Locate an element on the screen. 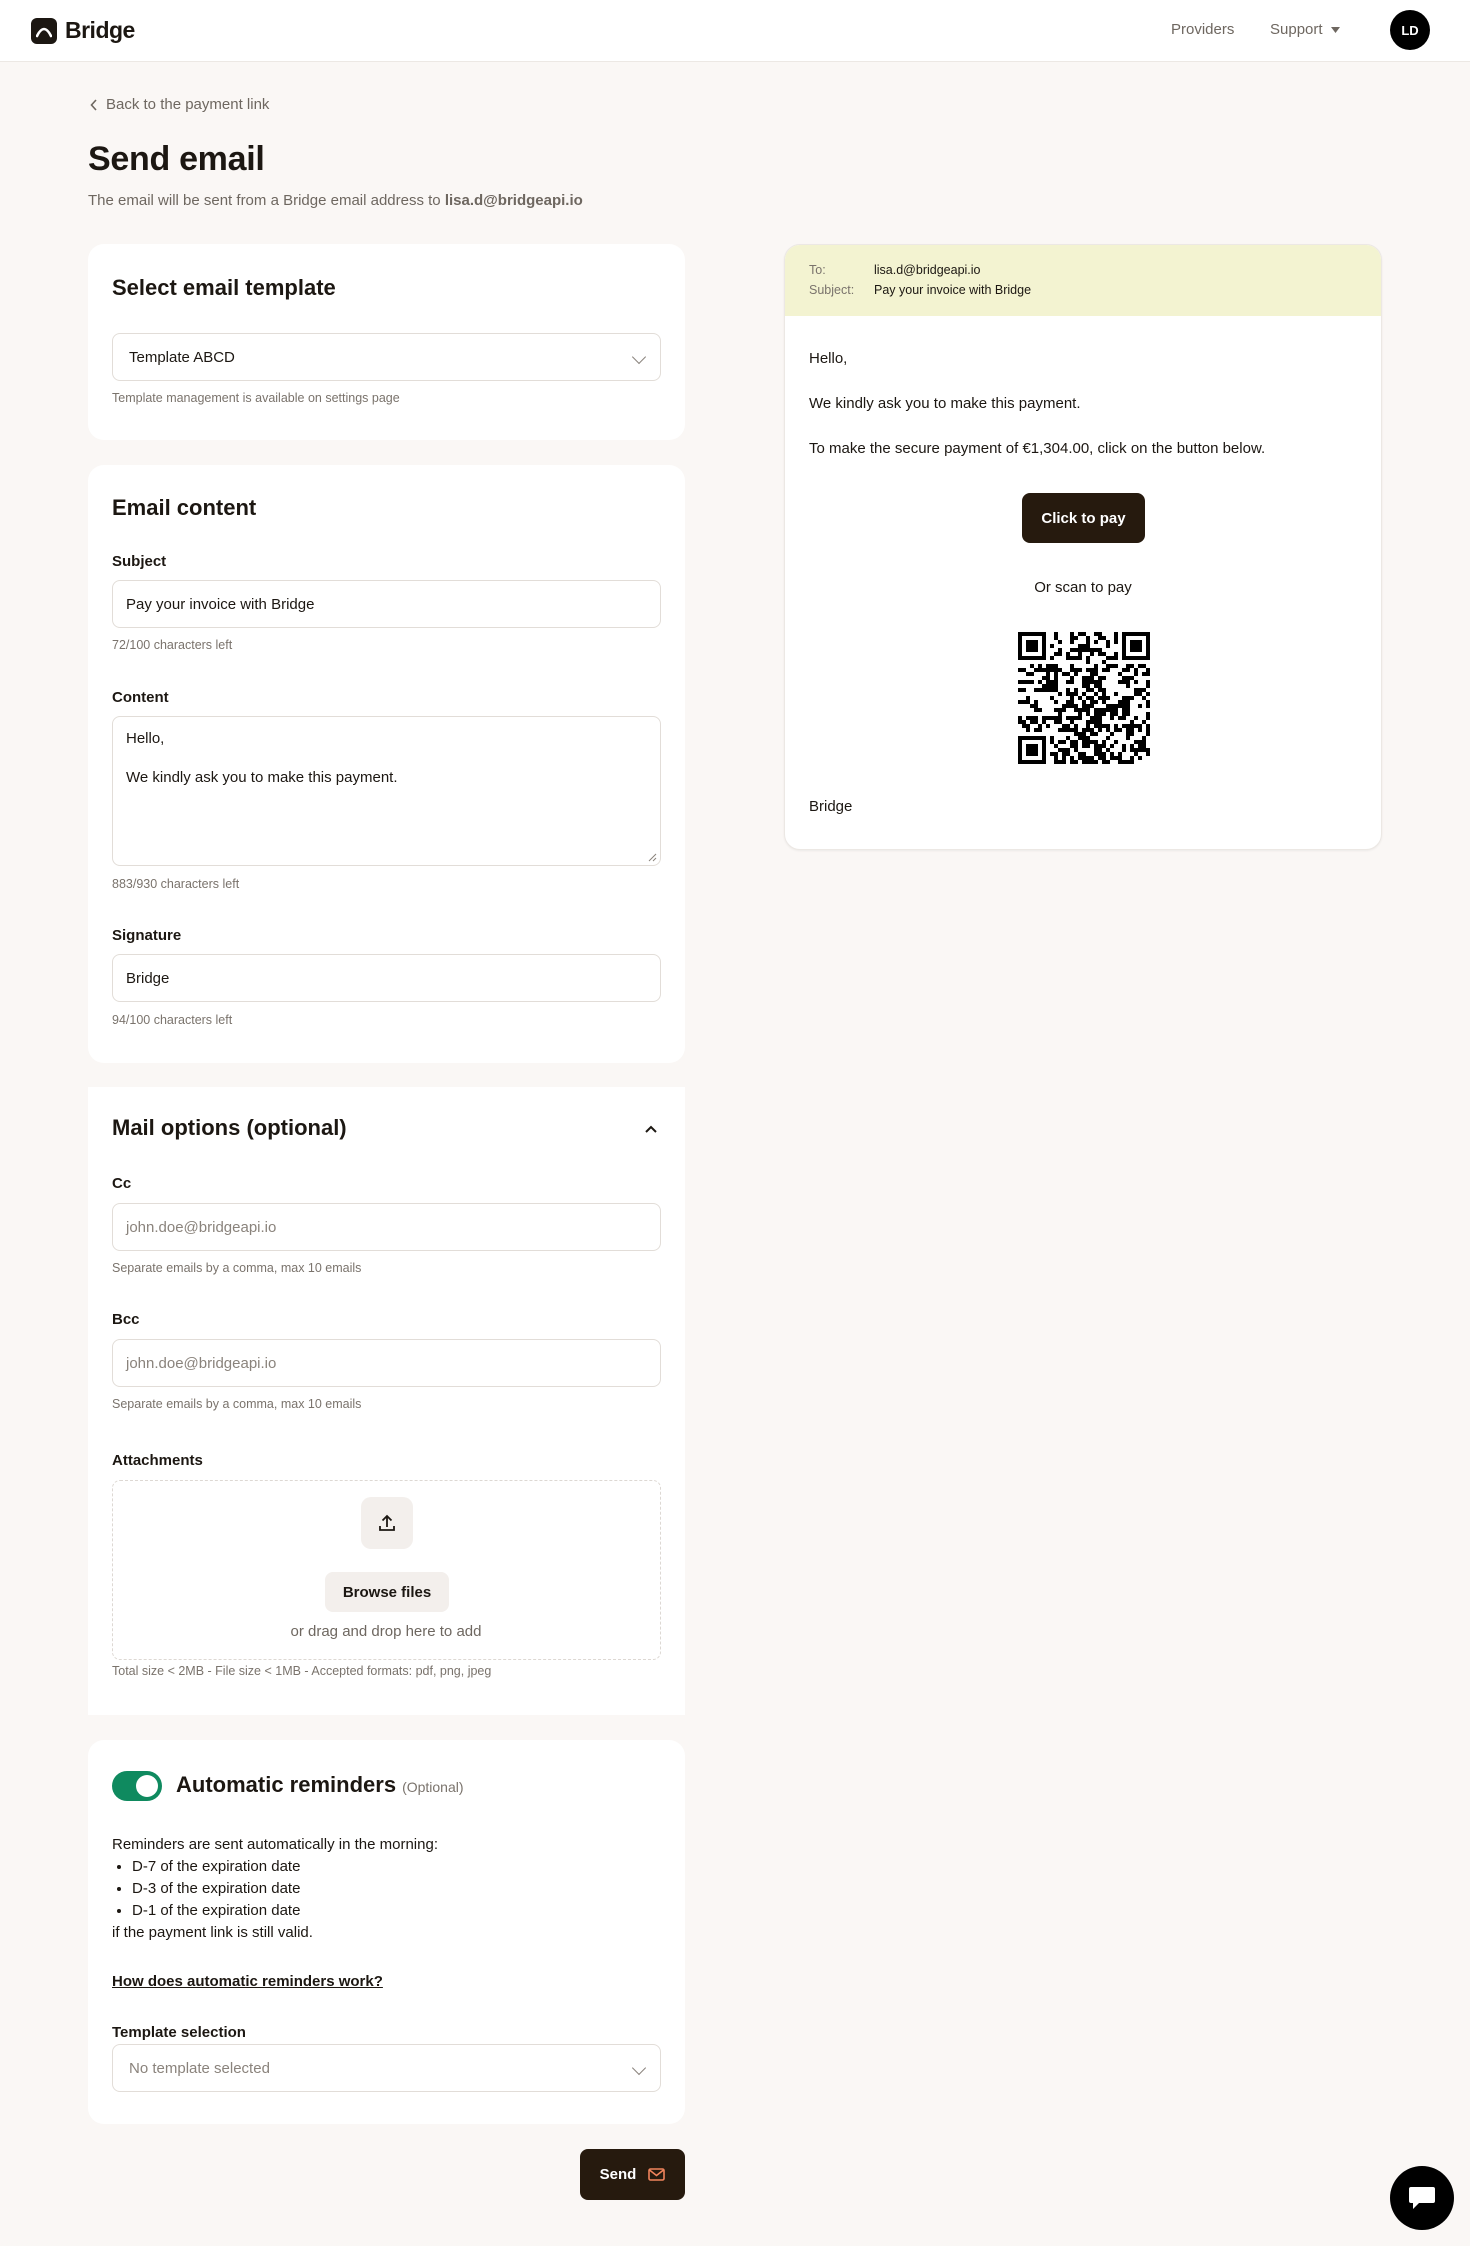 The height and width of the screenshot is (2246, 1470). reminders-outro: if the payment link is still valid. is located at coordinates (212, 1932).